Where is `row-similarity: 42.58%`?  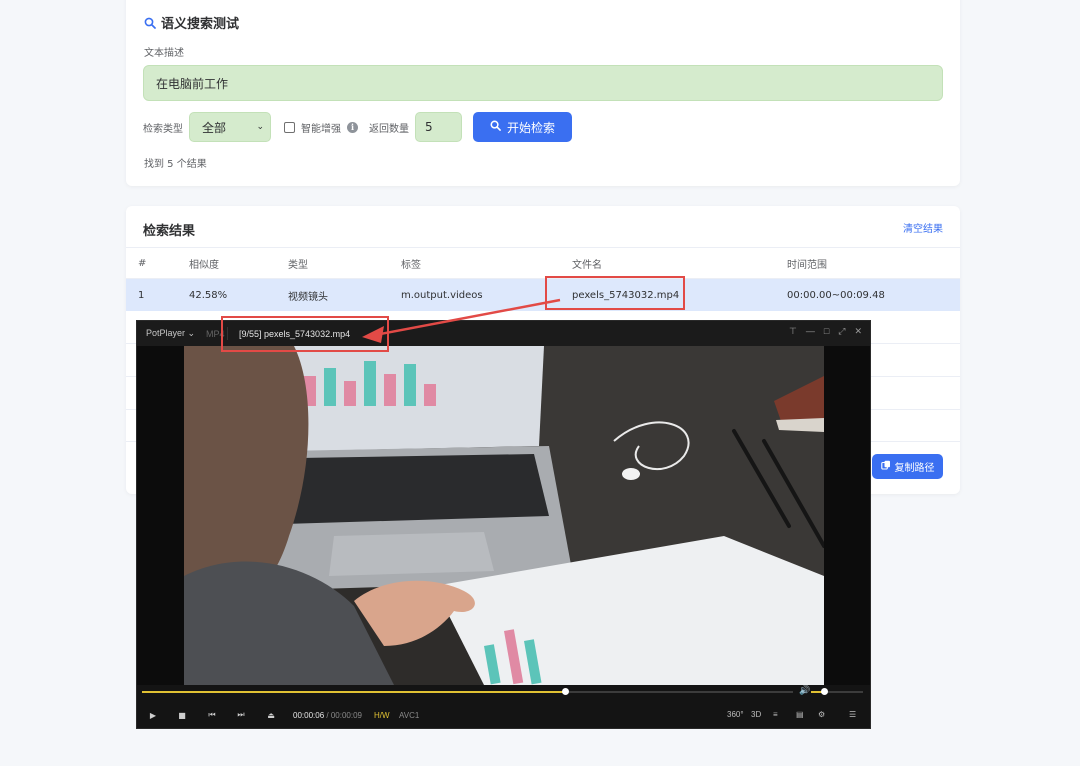 row-similarity: 42.58% is located at coordinates (208, 295).